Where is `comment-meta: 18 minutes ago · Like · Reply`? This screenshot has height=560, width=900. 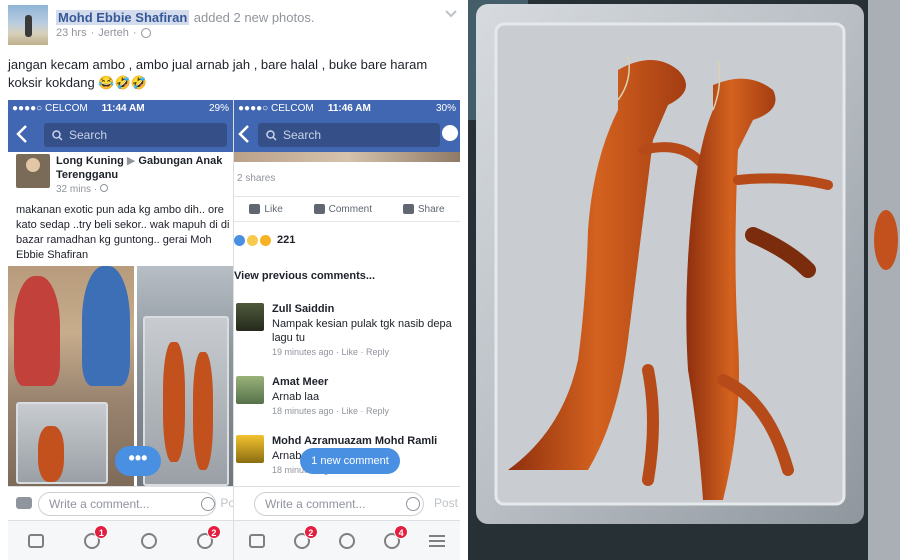
comment-meta: 18 minutes ago · Like · Reply is located at coordinates (330, 411).